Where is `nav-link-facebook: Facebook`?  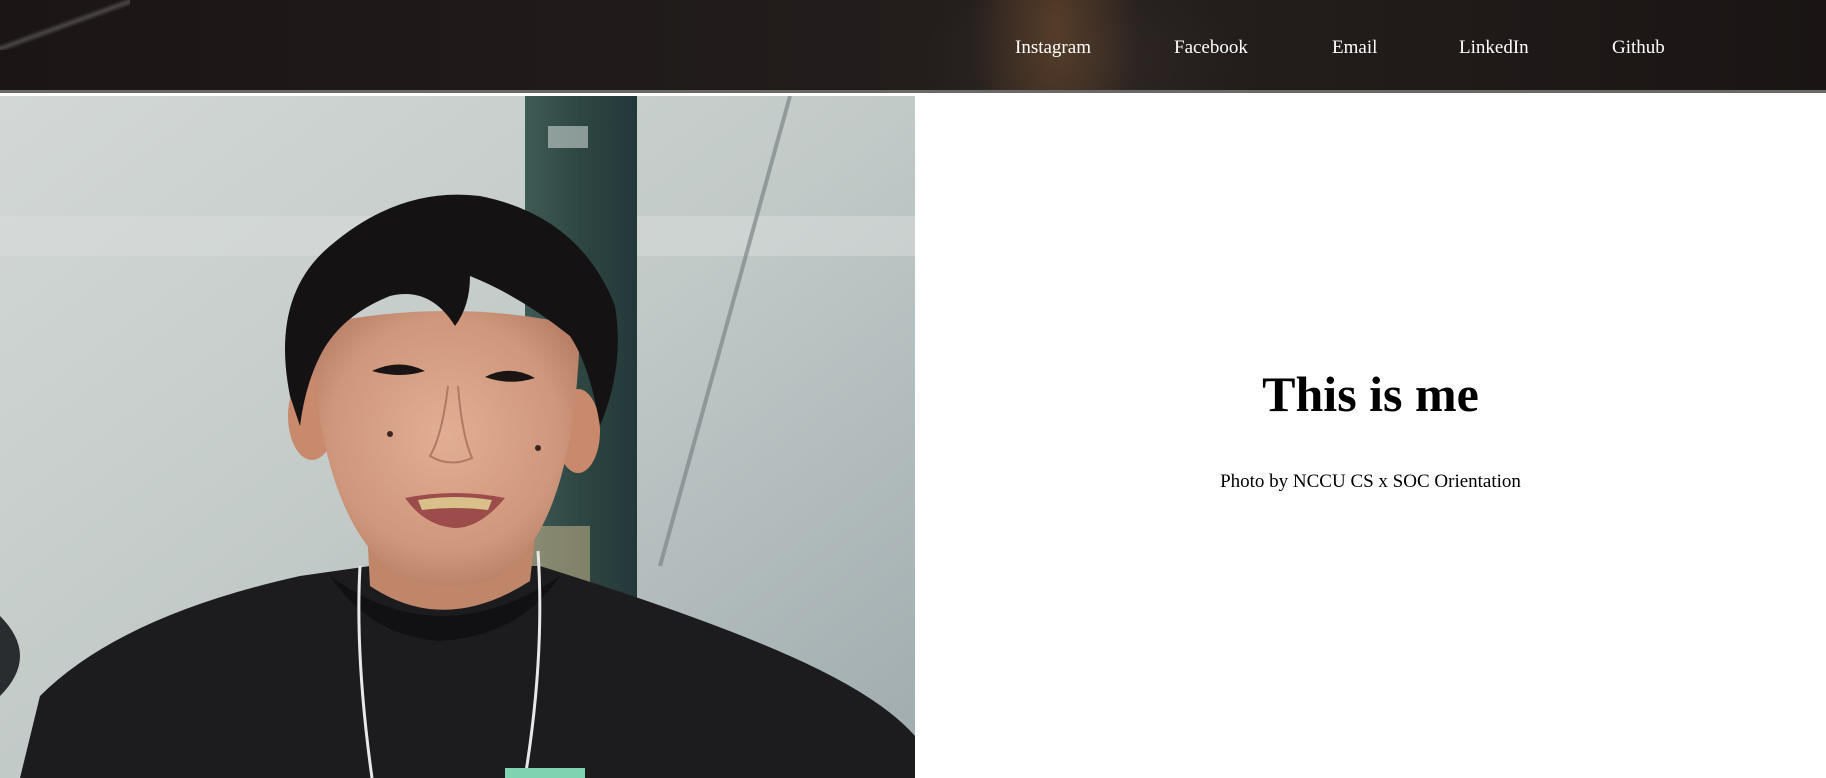
nav-link-facebook: Facebook is located at coordinates (1211, 48).